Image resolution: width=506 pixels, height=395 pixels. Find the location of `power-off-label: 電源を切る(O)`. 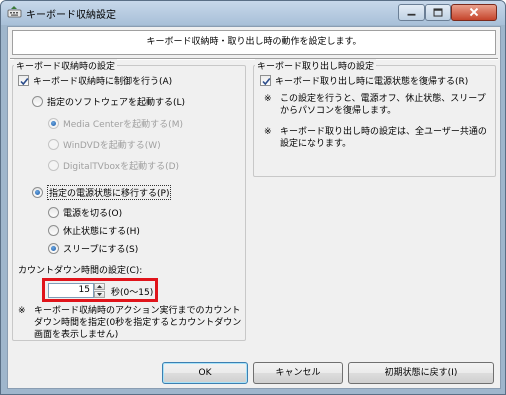

power-off-label: 電源を切る(O) is located at coordinates (93, 214).